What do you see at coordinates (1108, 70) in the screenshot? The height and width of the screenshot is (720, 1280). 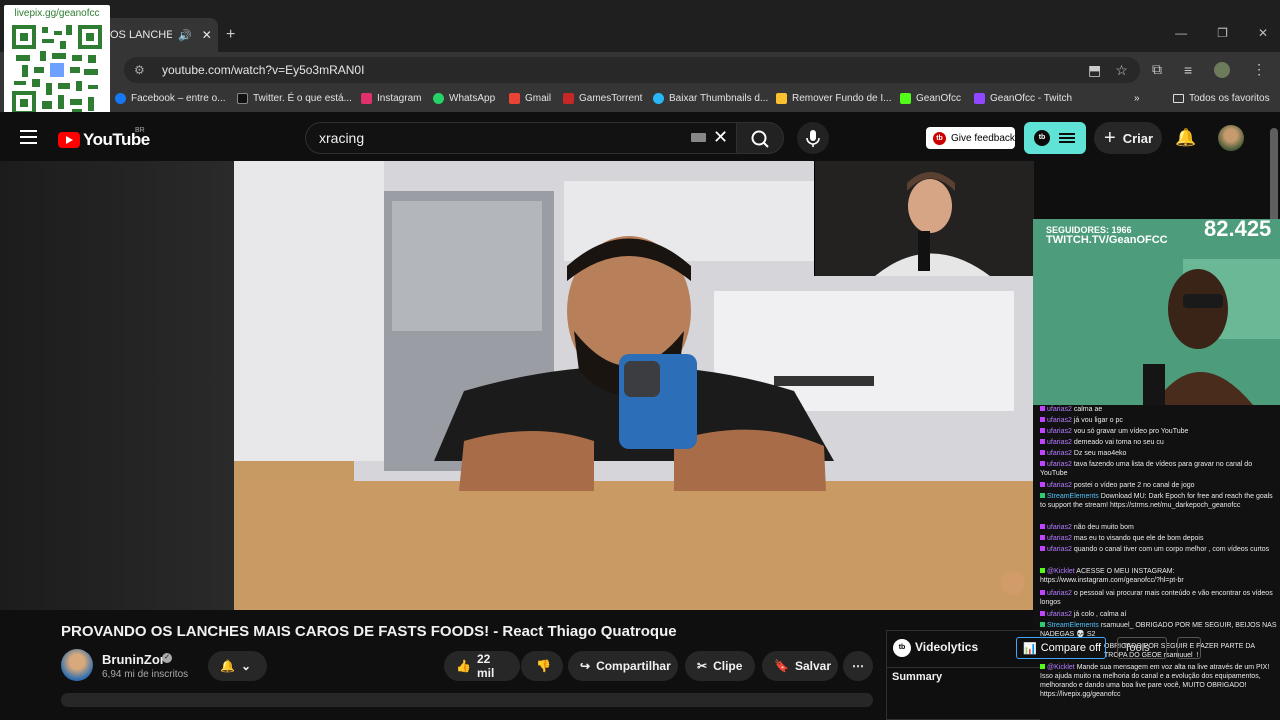 I see `address-bar-actions: ⬒ ☆` at bounding box center [1108, 70].